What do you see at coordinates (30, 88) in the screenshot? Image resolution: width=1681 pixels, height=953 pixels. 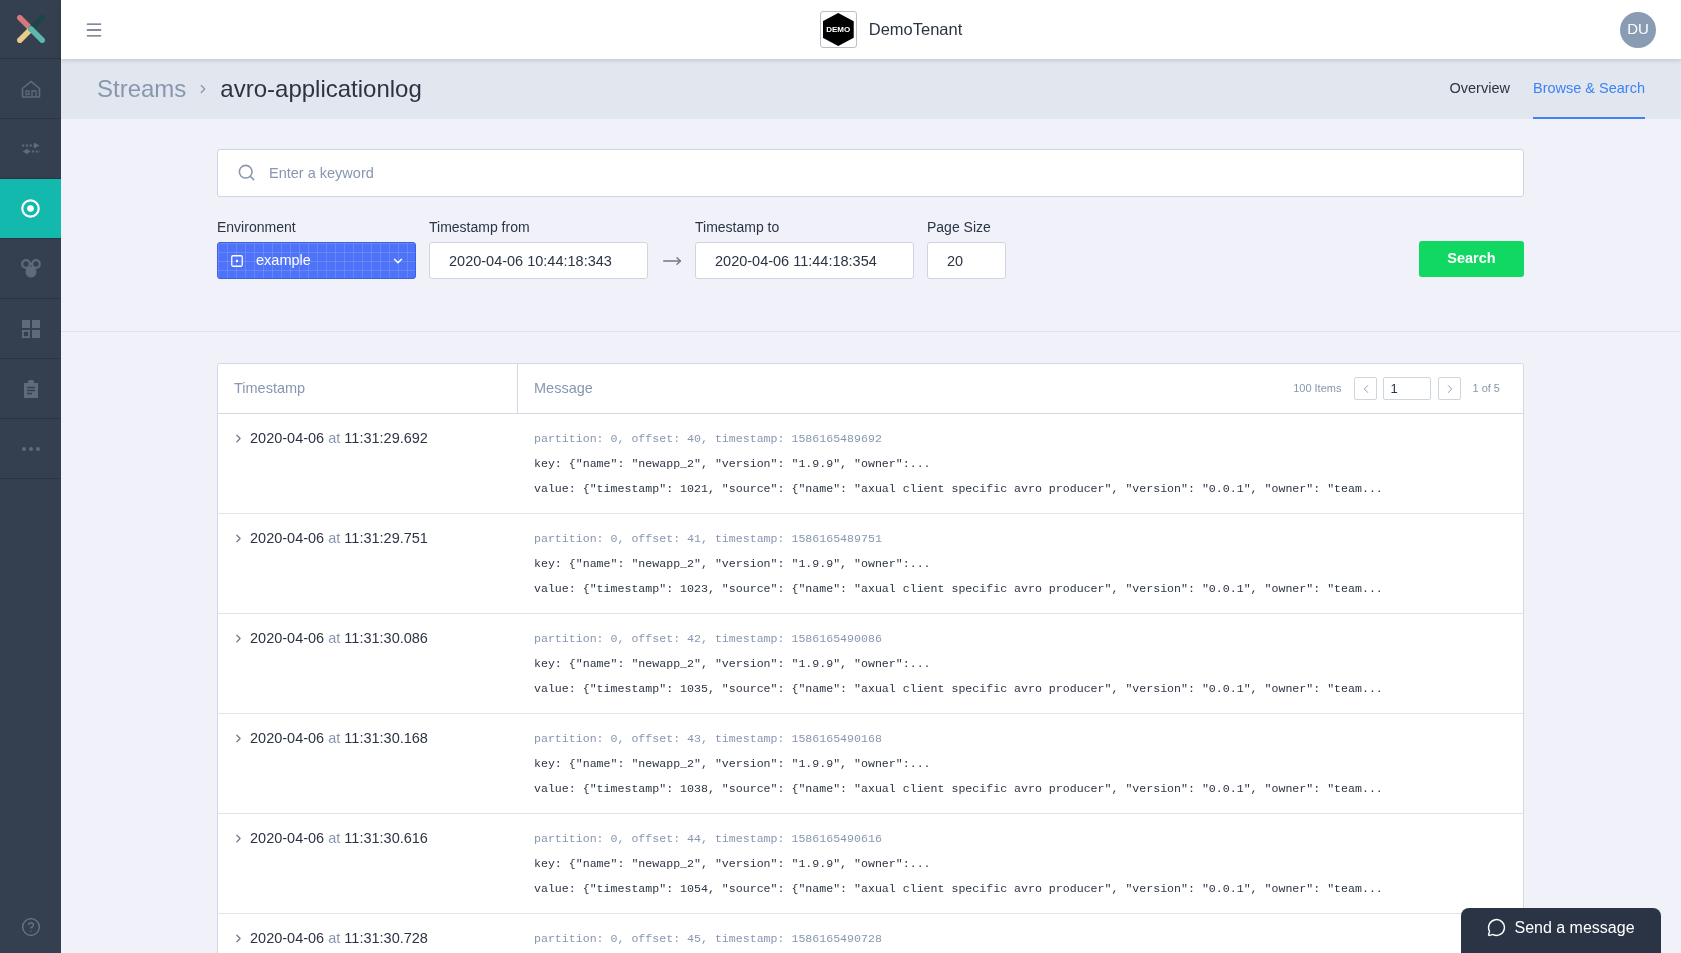 I see `home-icon` at bounding box center [30, 88].